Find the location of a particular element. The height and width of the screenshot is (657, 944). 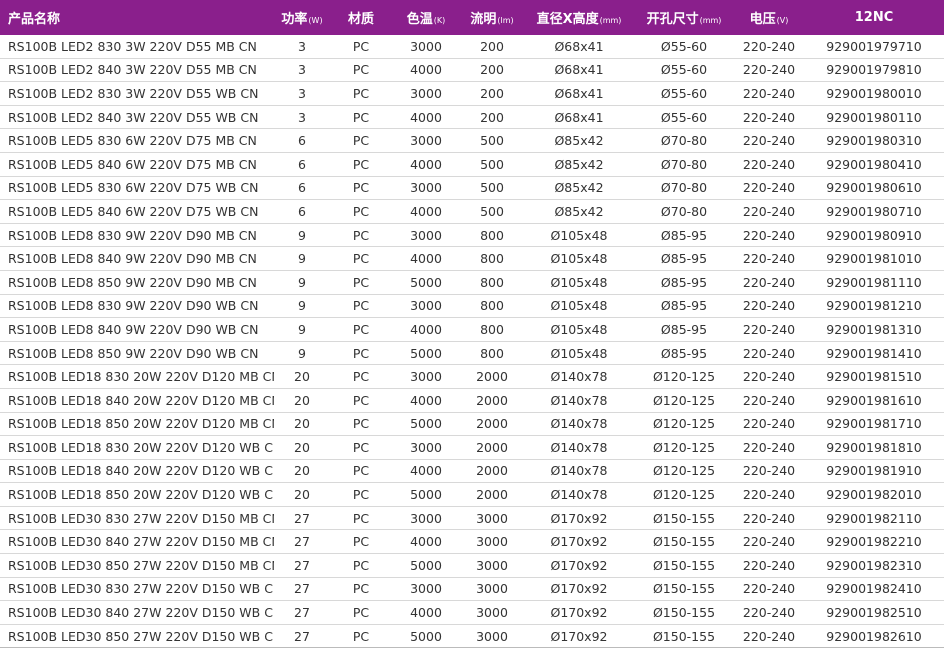

header-product-name-label: 产品名称 is located at coordinates (34, 19).